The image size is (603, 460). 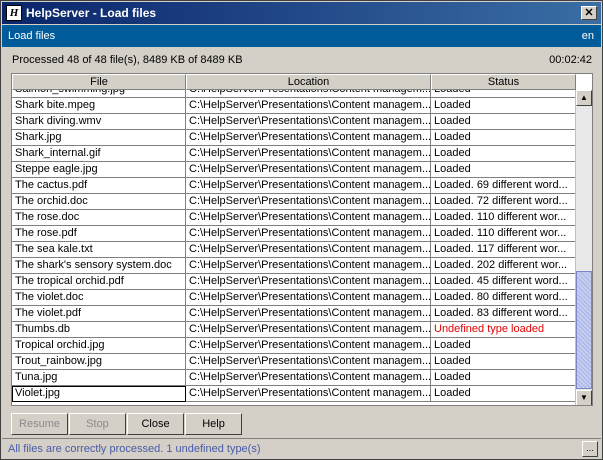 What do you see at coordinates (99, 218) in the screenshot?
I see `file-cell: The rose.doc` at bounding box center [99, 218].